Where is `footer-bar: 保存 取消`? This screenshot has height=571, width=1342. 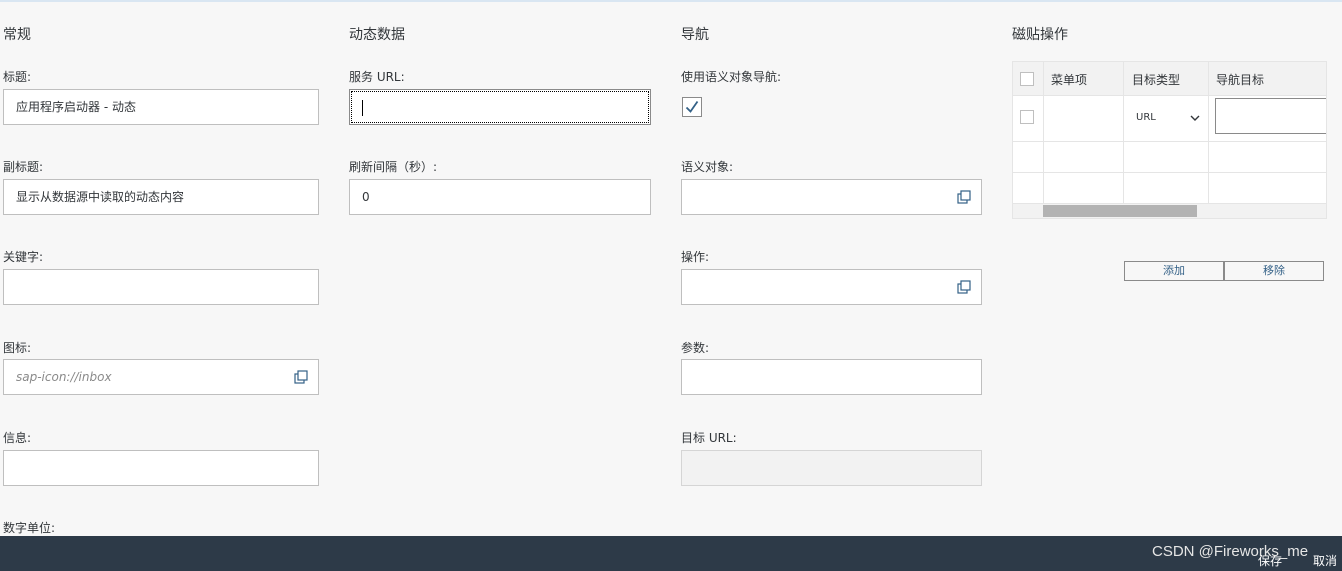 footer-bar: 保存 取消 is located at coordinates (671, 553).